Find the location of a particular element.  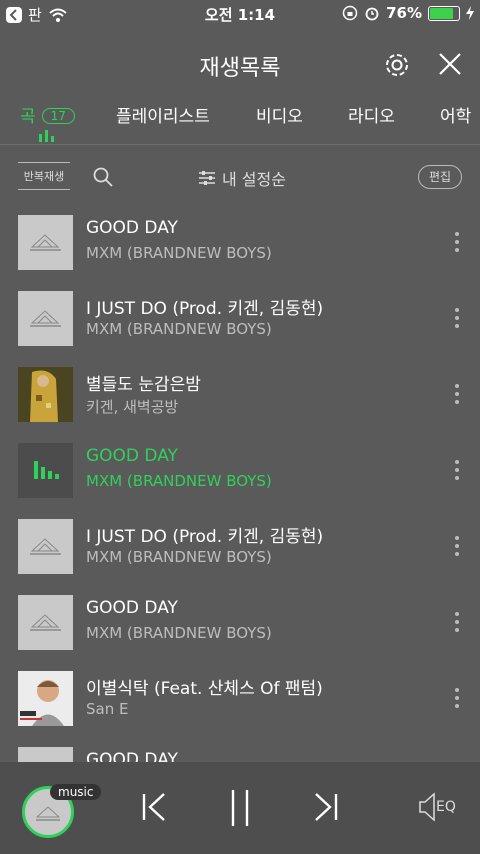

sort-sliders-icon is located at coordinates (207, 178).